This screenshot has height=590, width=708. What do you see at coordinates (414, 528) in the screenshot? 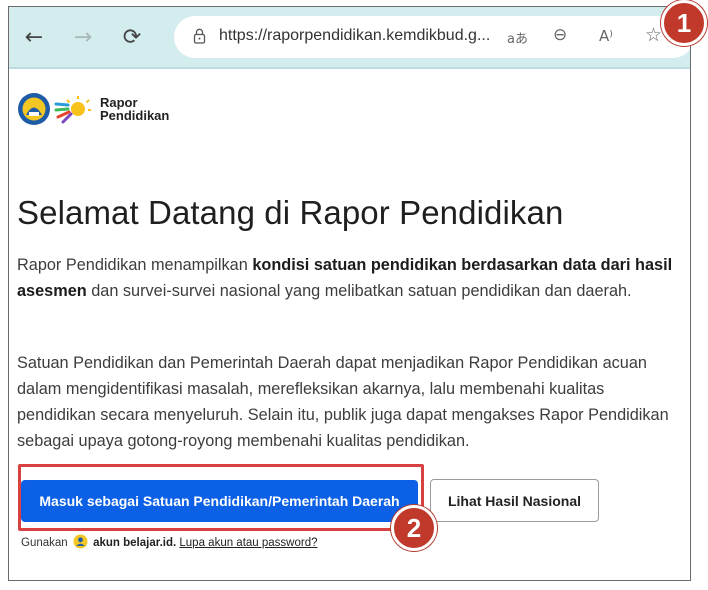
I see `callout-badge-2: 2` at bounding box center [414, 528].